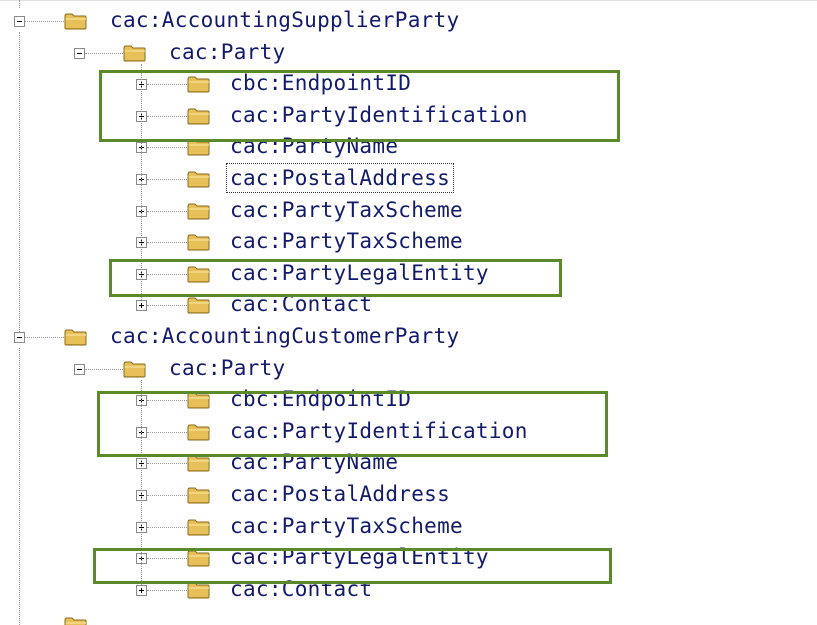  What do you see at coordinates (104, 369) in the screenshot?
I see `node-customer-party-connector` at bounding box center [104, 369].